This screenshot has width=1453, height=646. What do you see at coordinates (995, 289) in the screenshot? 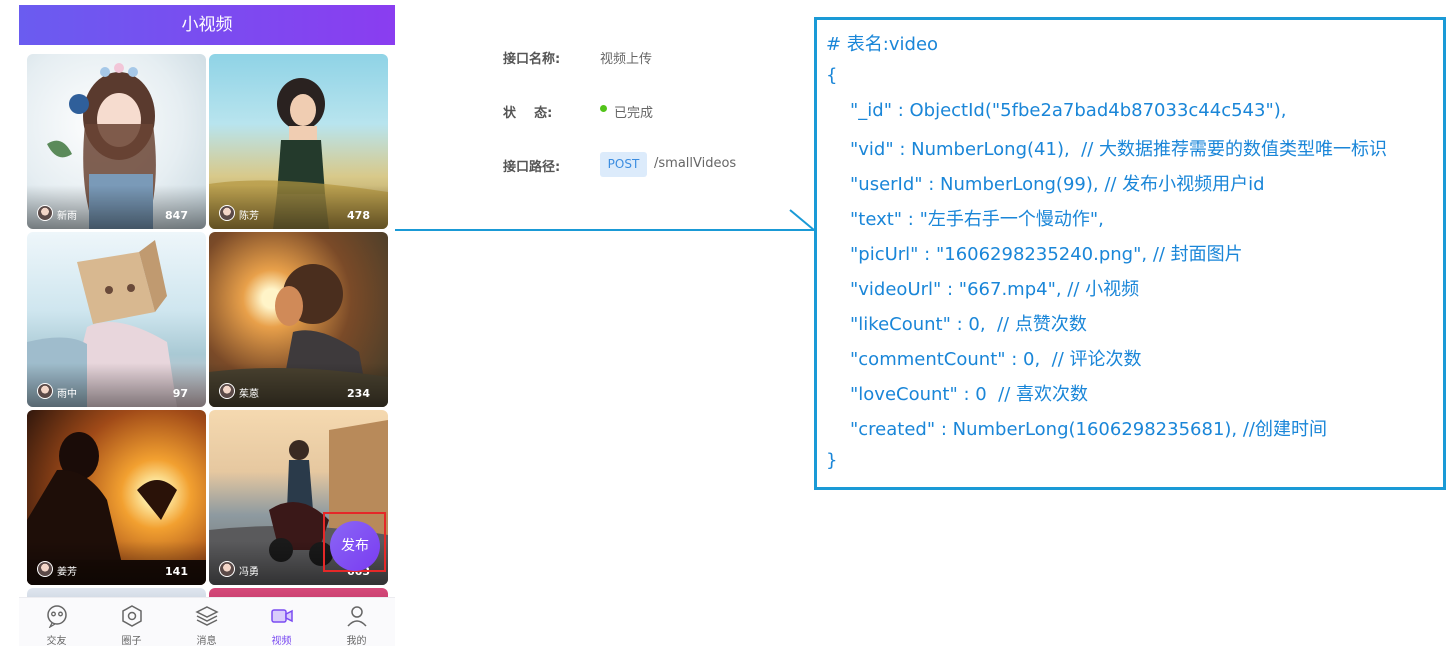
I see `code-line: "videoUrl" : "667.mp4", // 小视频` at bounding box center [995, 289].